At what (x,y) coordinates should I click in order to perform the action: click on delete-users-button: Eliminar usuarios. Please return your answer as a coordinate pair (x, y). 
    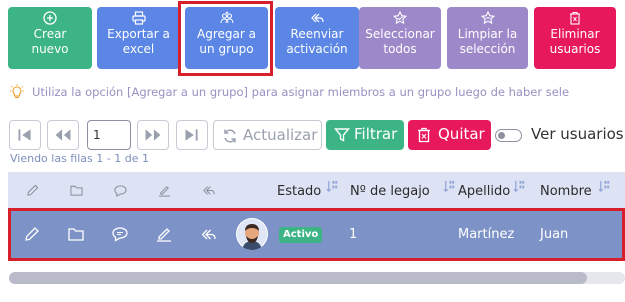
    Looking at the image, I should click on (575, 38).